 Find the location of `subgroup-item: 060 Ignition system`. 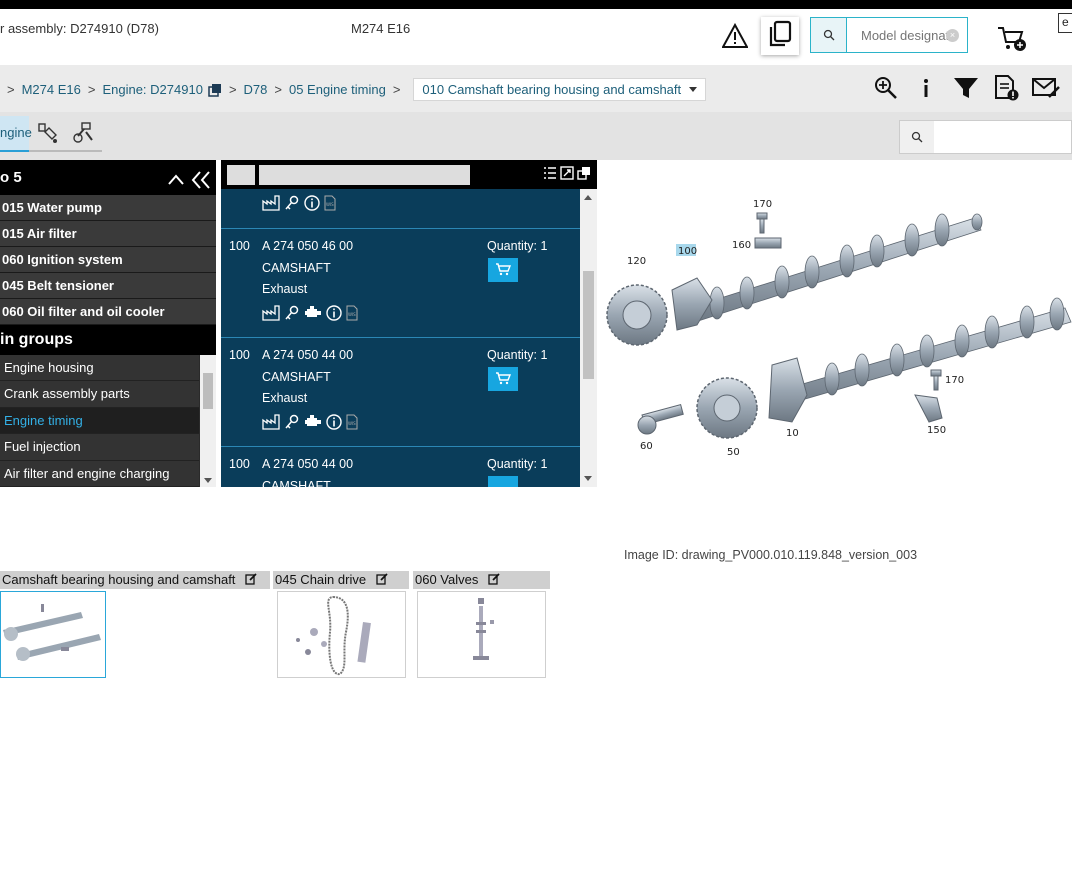

subgroup-item: 060 Ignition system is located at coordinates (108, 260).